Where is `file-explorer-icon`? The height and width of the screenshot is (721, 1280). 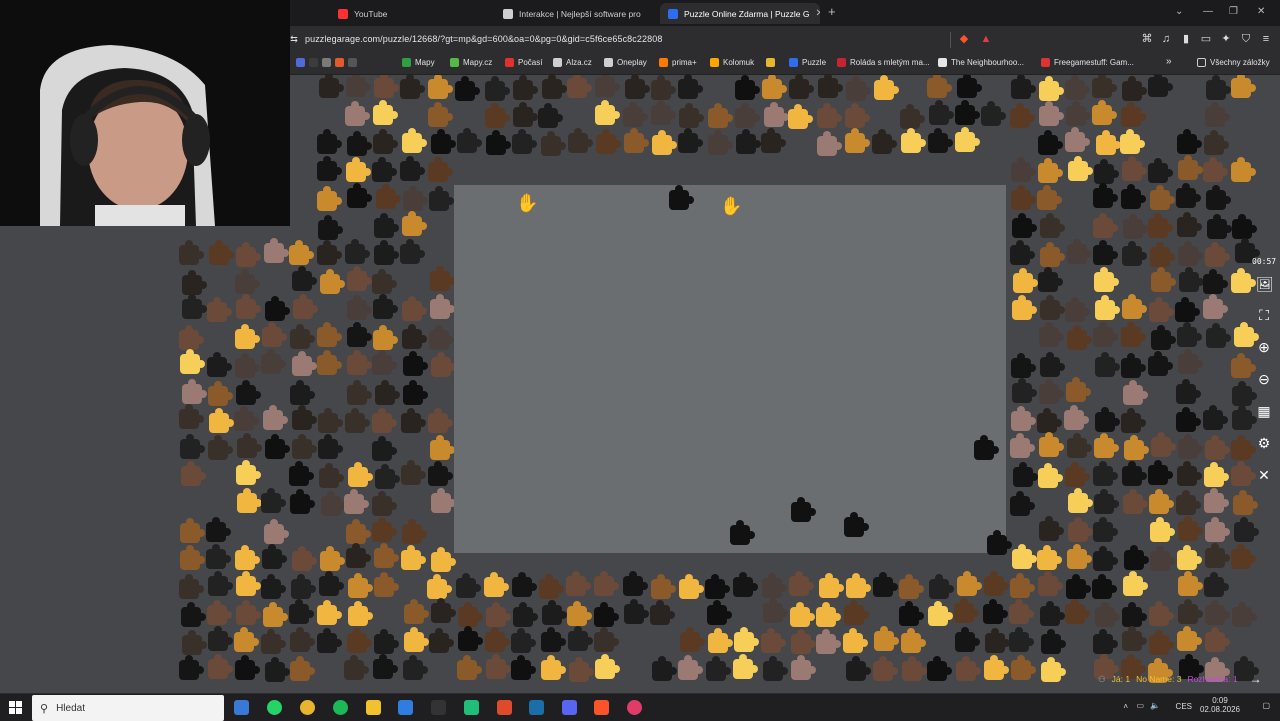
file-explorer-icon is located at coordinates (373, 707).